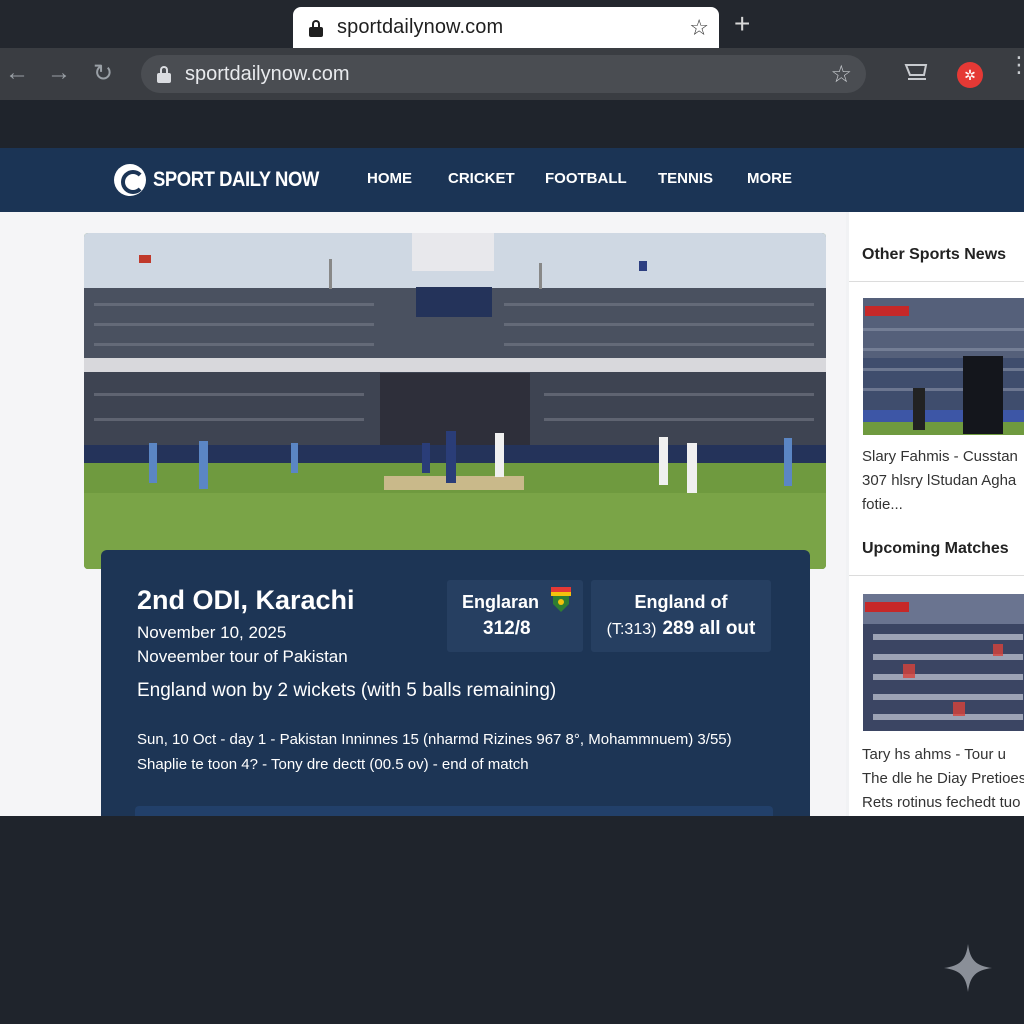 The width and height of the screenshot is (1024, 1024). Describe the element at coordinates (681, 602) in the screenshot. I see `team2-name: England of` at that location.